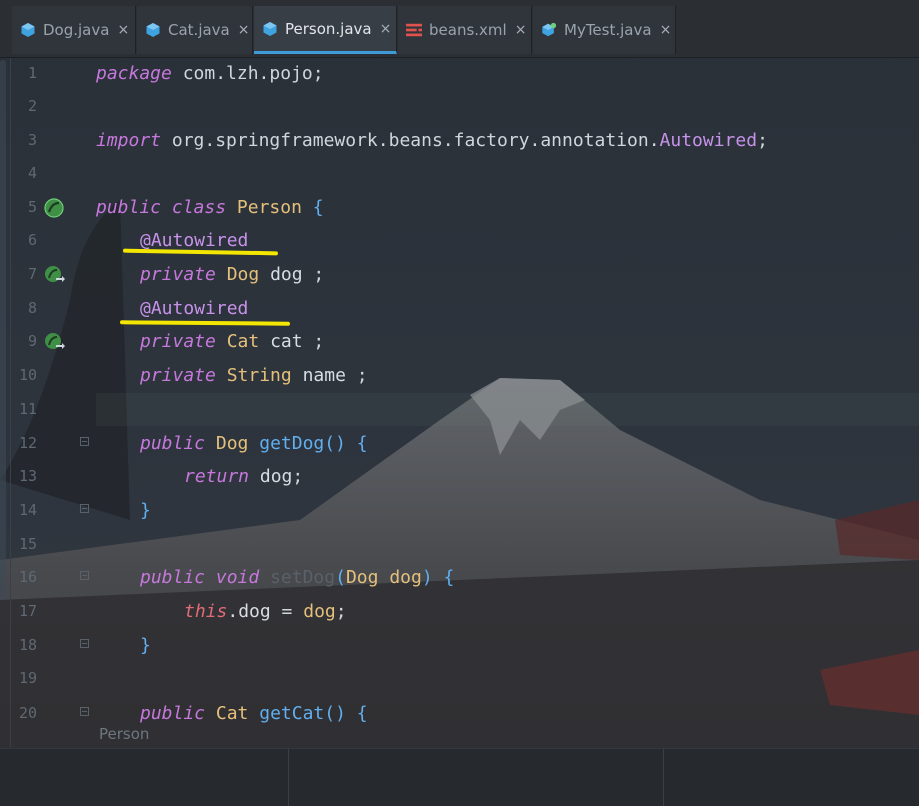 This screenshot has height=806, width=919. I want to click on keyword: import, so click(129, 140).